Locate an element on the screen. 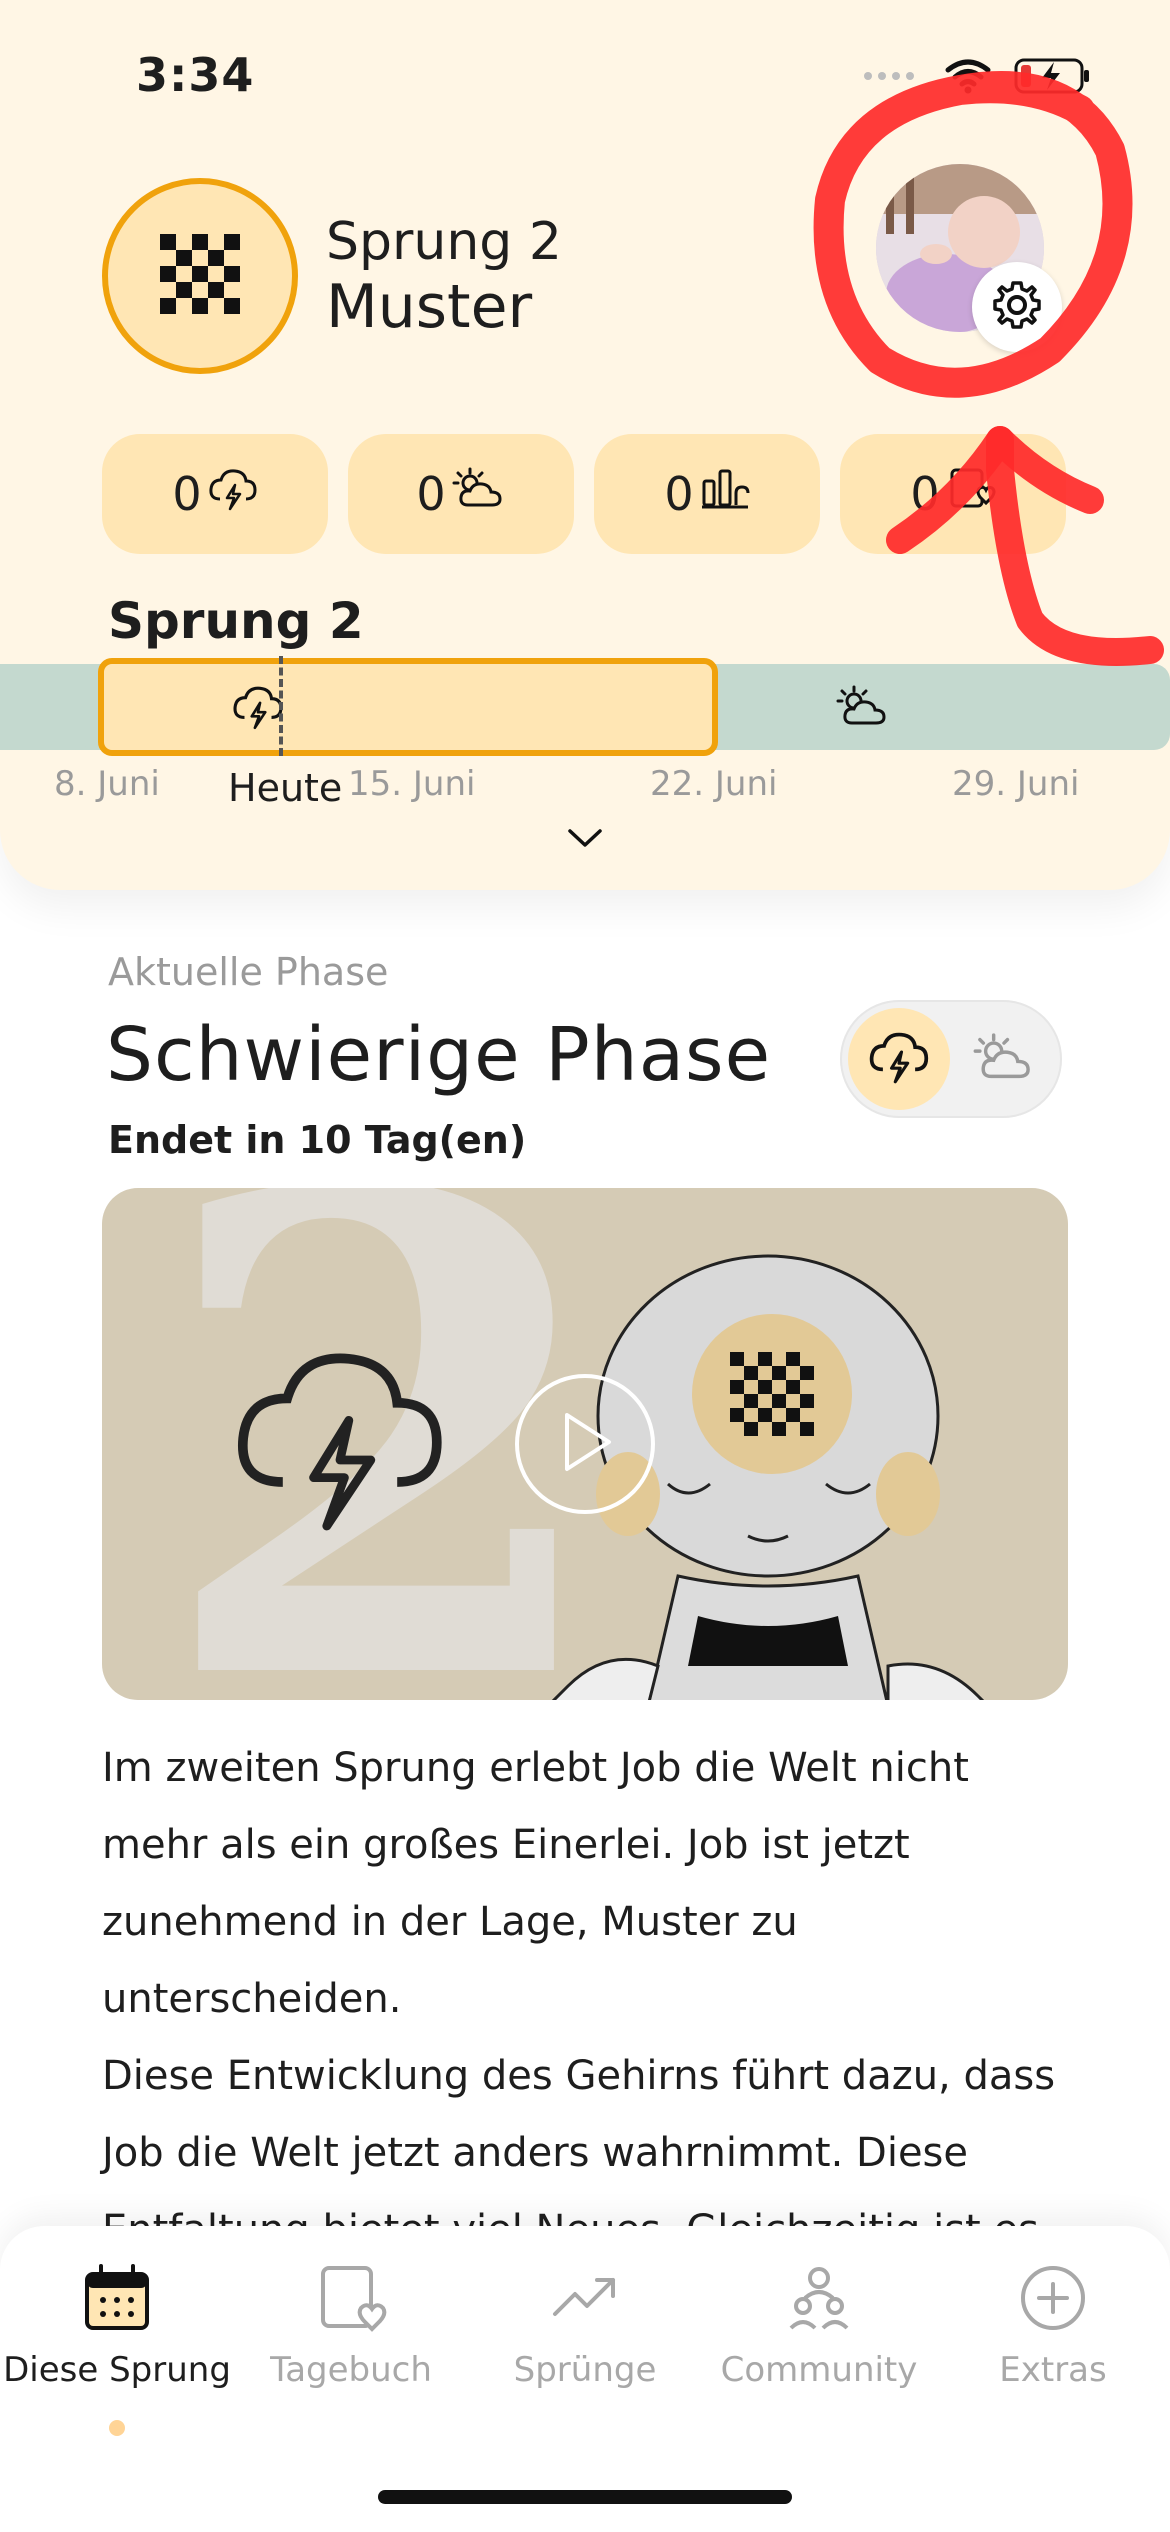  timeline-date: 15. Juni is located at coordinates (412, 784).